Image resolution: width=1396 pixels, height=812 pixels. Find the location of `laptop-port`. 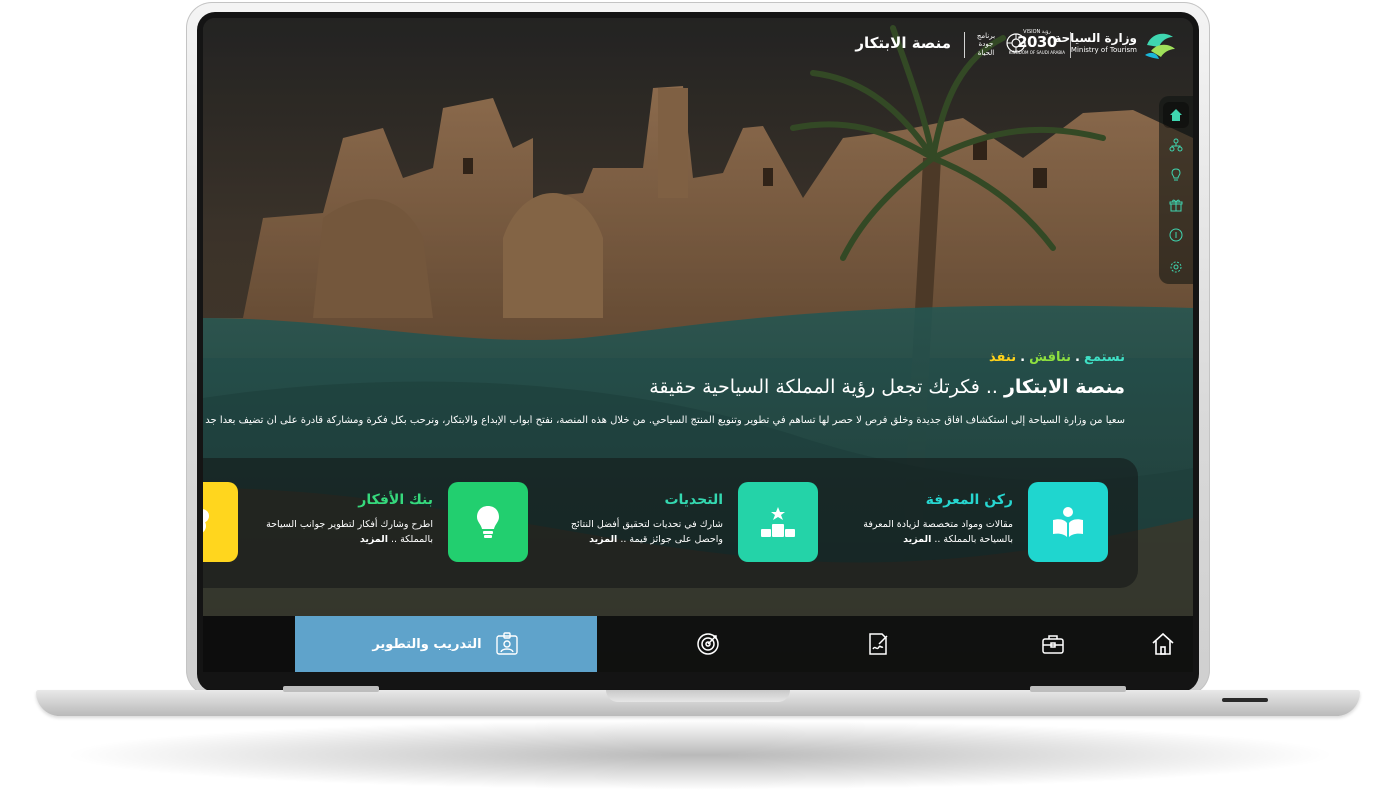

laptop-port is located at coordinates (1245, 700).